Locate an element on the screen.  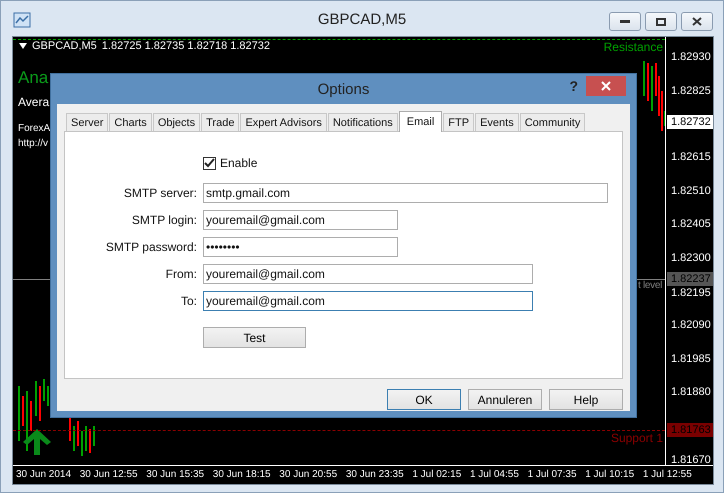
level-line-label: Support 1 is located at coordinates (636, 438).